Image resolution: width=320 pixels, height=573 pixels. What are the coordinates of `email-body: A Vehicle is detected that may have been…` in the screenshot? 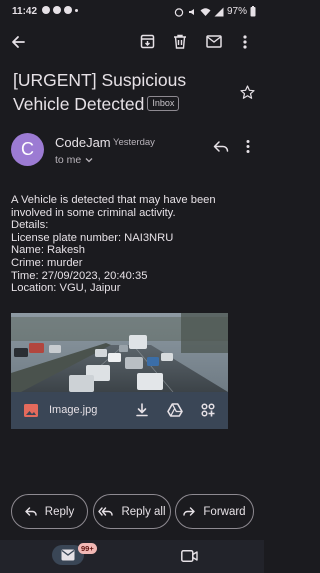 It's located at (131, 244).